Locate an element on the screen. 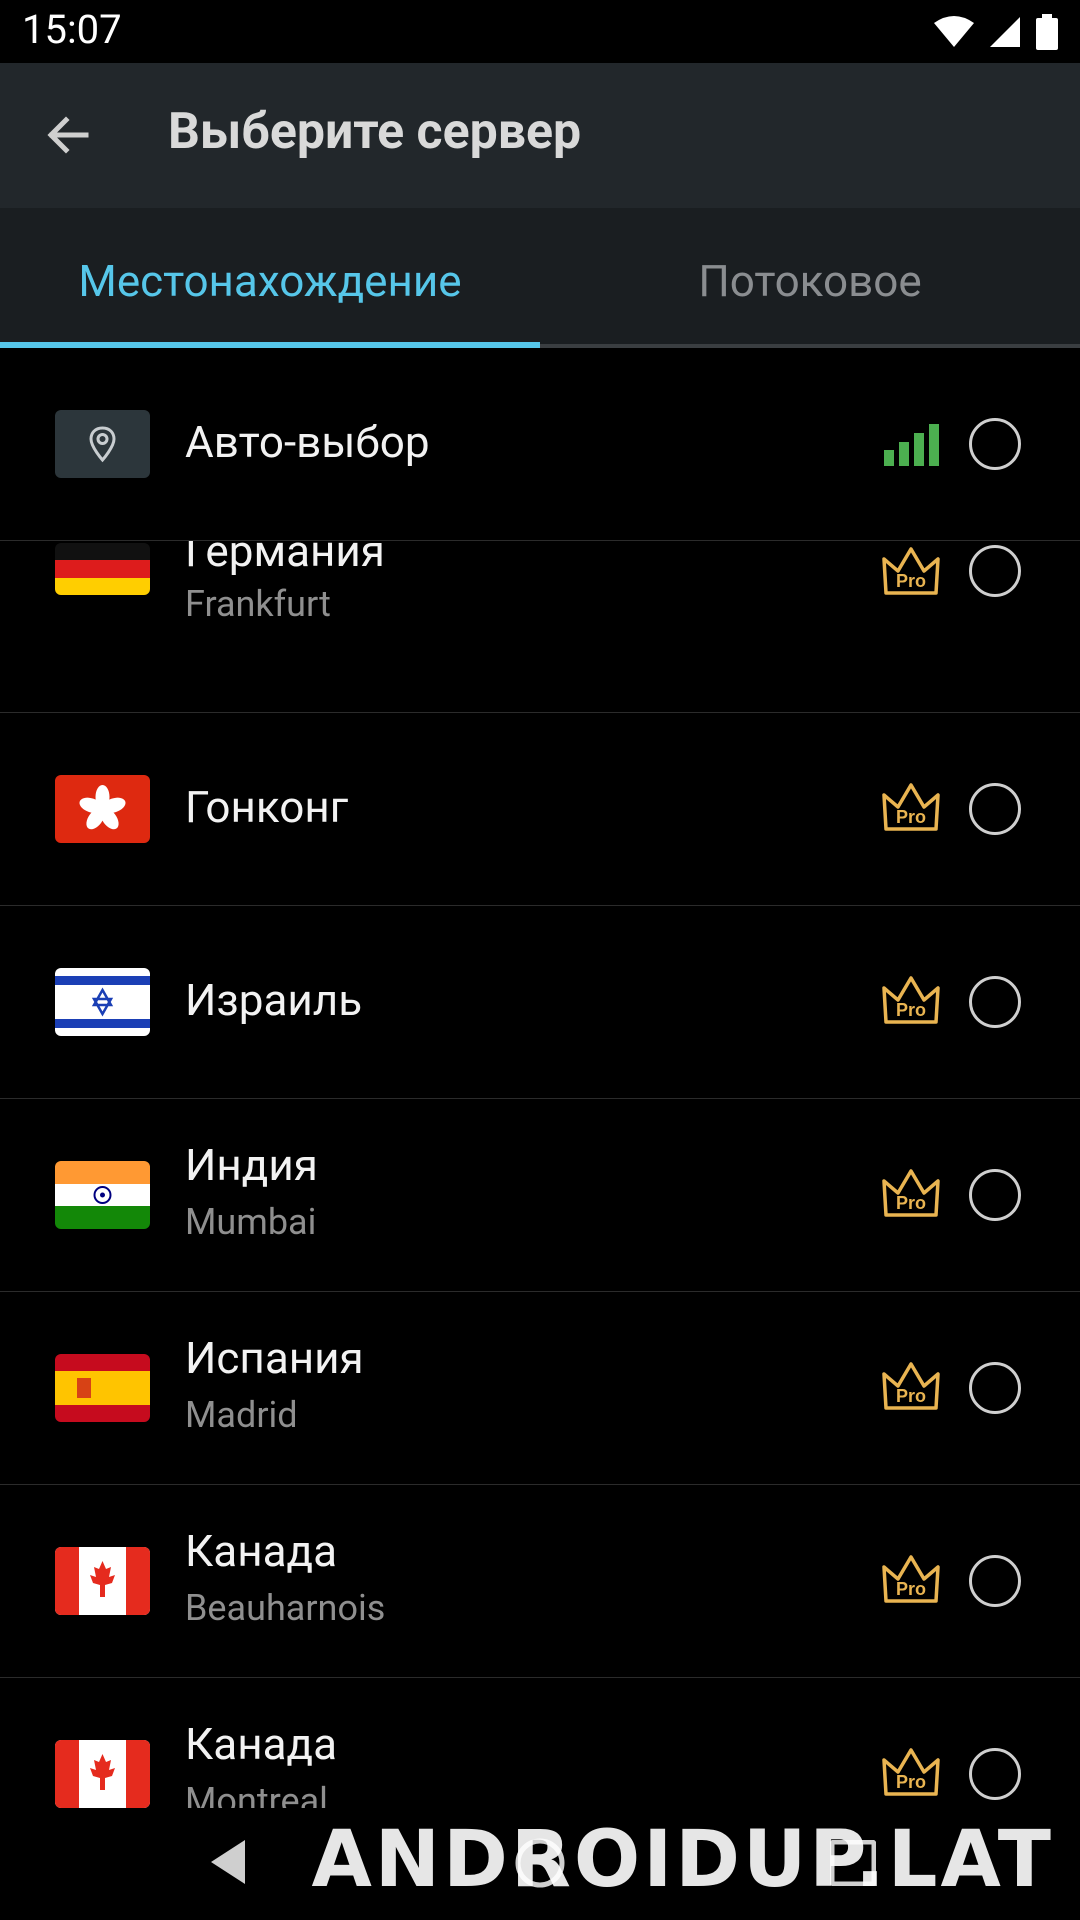 The height and width of the screenshot is (1920, 1080). app-bar: Выберите сервер is located at coordinates (540, 135).